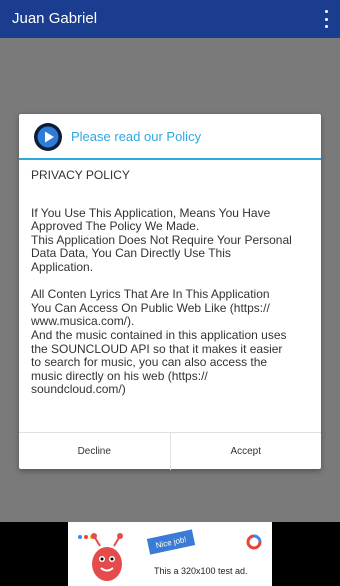  Describe the element at coordinates (55, 18) in the screenshot. I see `app-title: Juan Gabriel` at that location.